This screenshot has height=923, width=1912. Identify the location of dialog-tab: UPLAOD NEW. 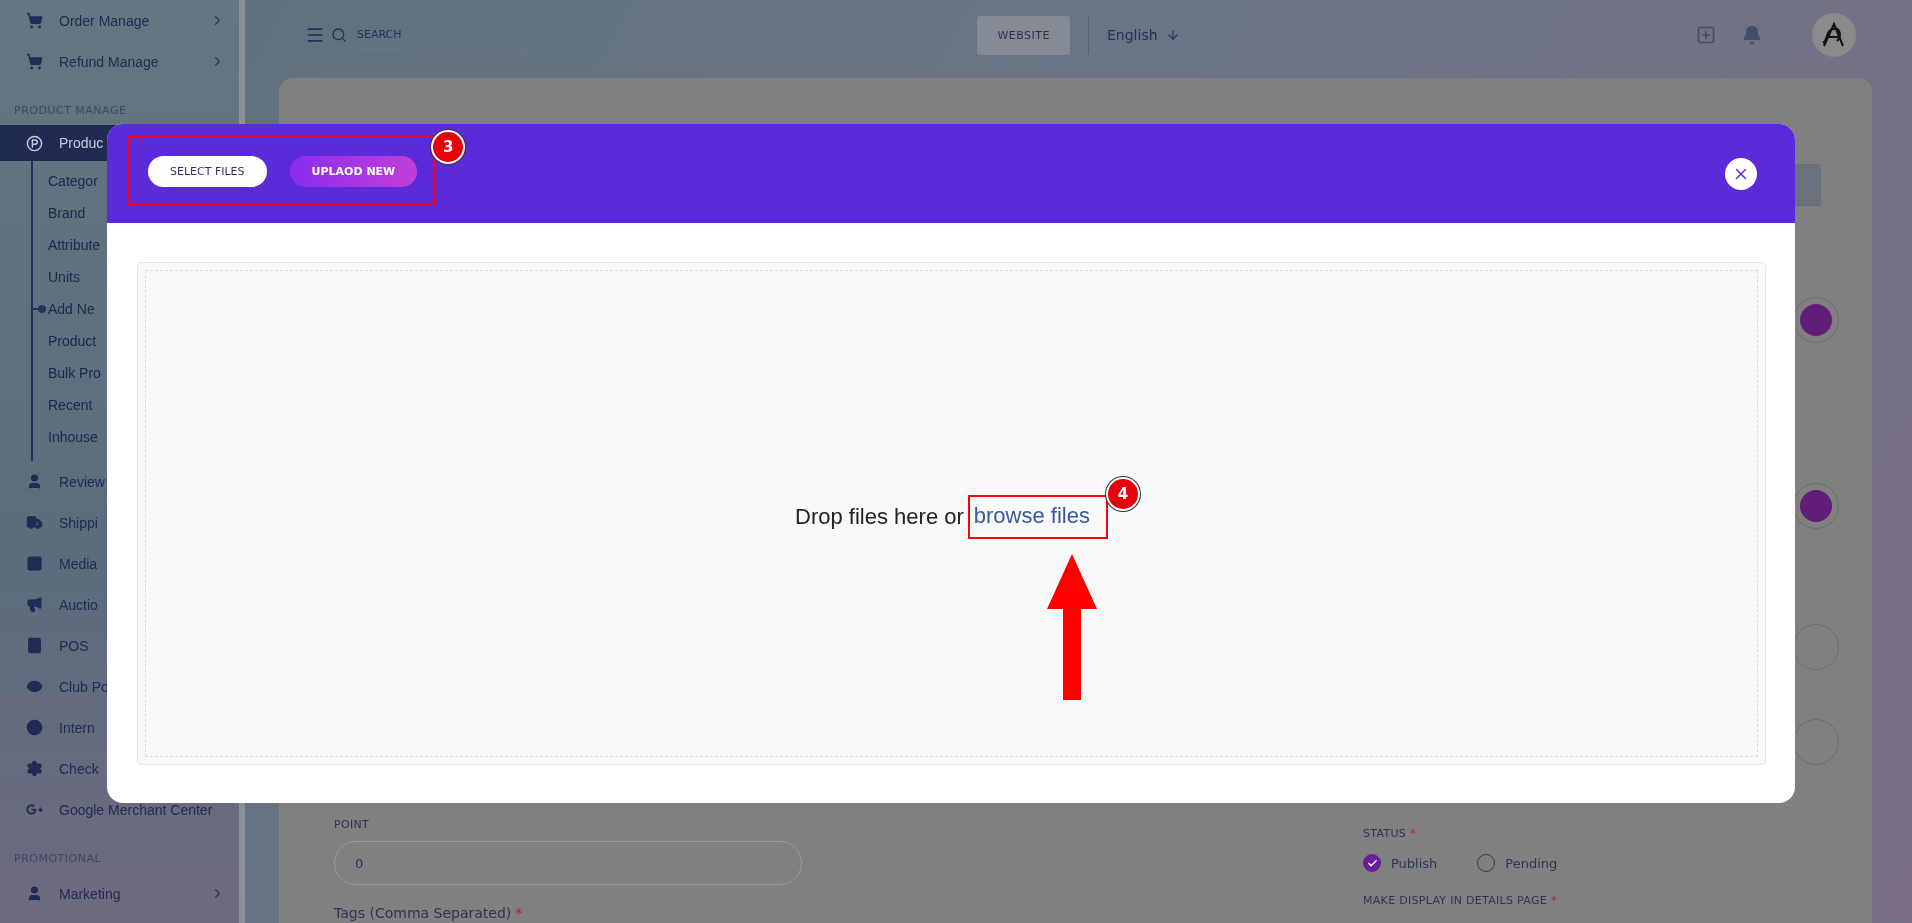
(353, 171).